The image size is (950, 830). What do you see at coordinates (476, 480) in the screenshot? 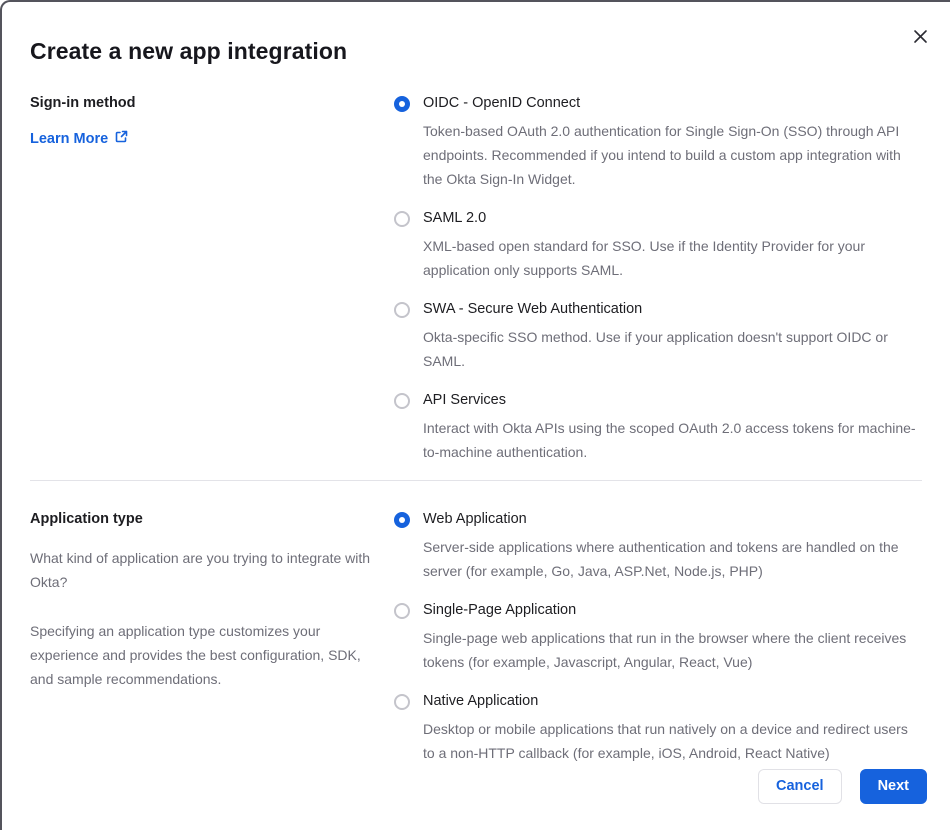
I see `section-divider` at bounding box center [476, 480].